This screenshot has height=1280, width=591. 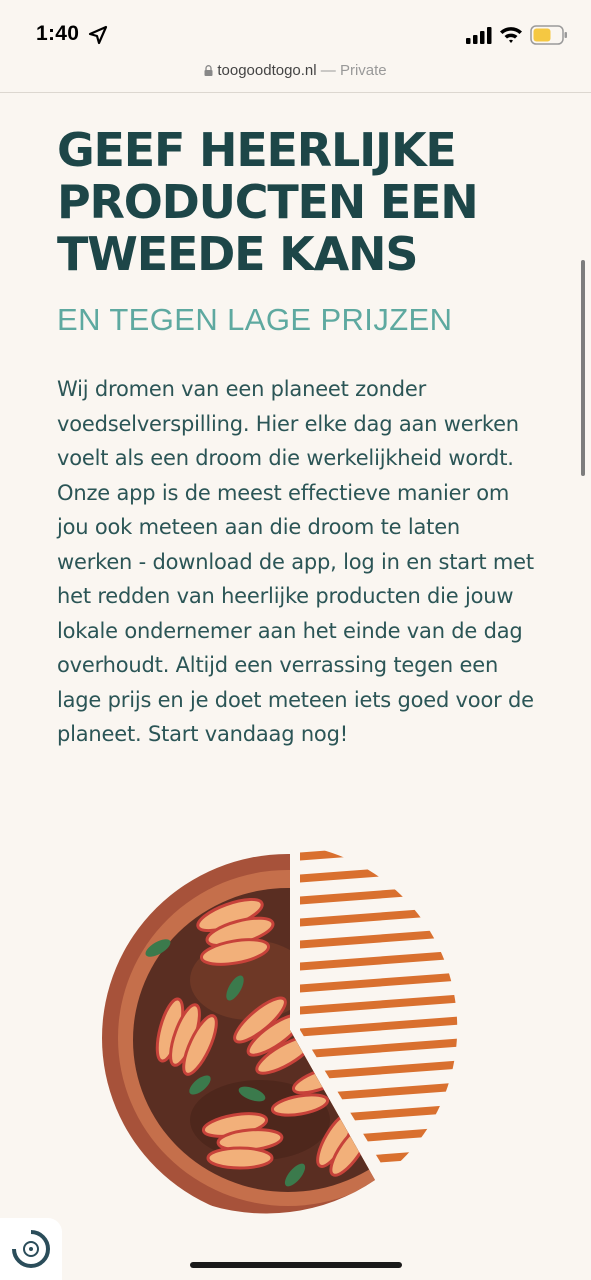 What do you see at coordinates (268, 202) in the screenshot?
I see `page-headline: GEEF HEERLIJKE PRODUCTEN EEN TWEEDE KANS` at bounding box center [268, 202].